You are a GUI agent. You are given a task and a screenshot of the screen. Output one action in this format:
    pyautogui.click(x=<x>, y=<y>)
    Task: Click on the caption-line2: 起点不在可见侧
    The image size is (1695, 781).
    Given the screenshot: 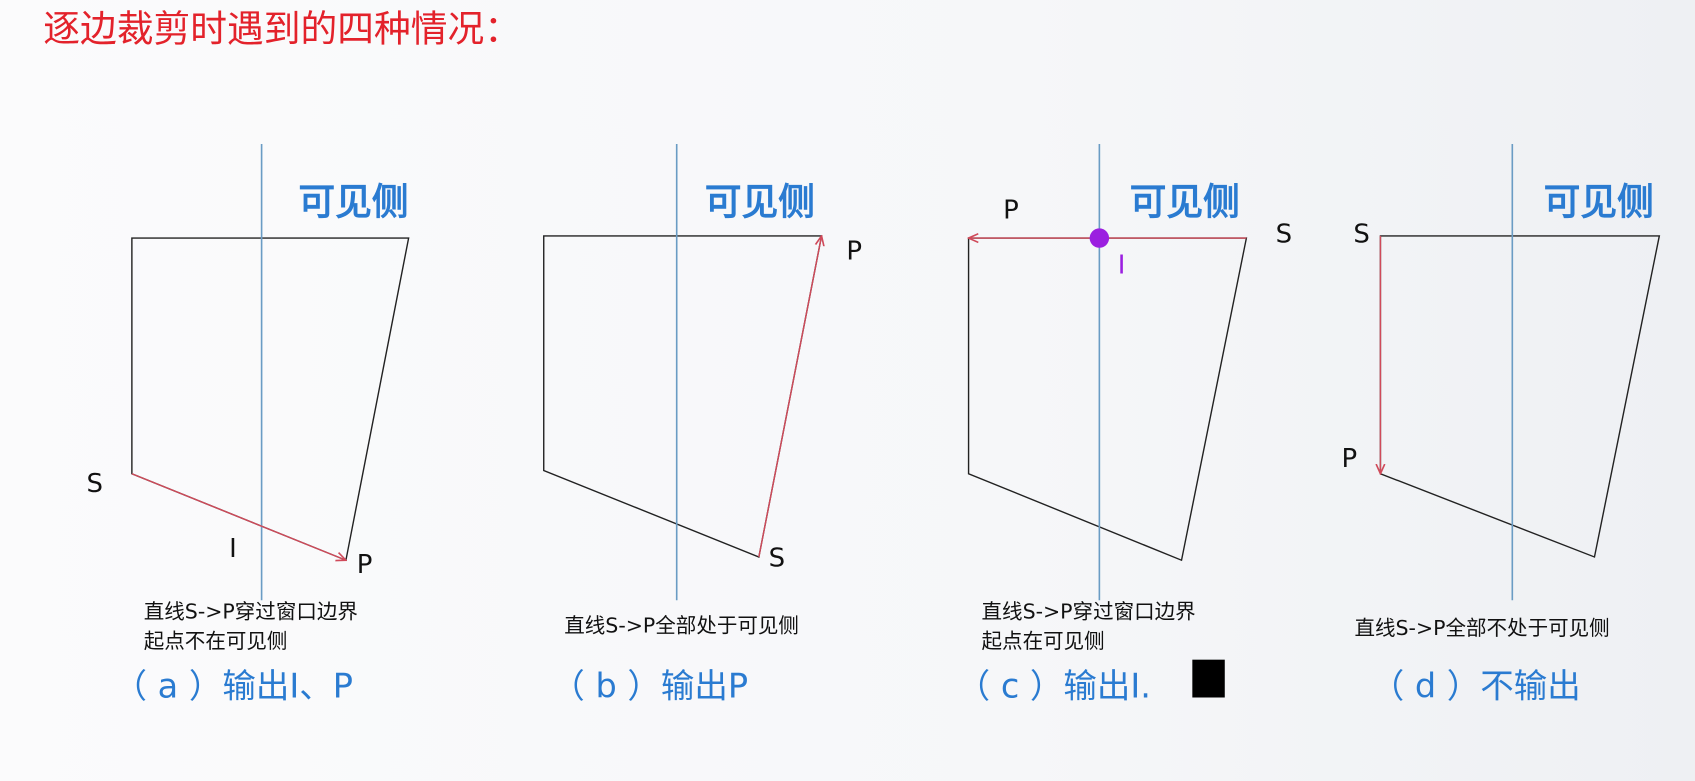 What is the action you would take?
    pyautogui.click(x=216, y=641)
    